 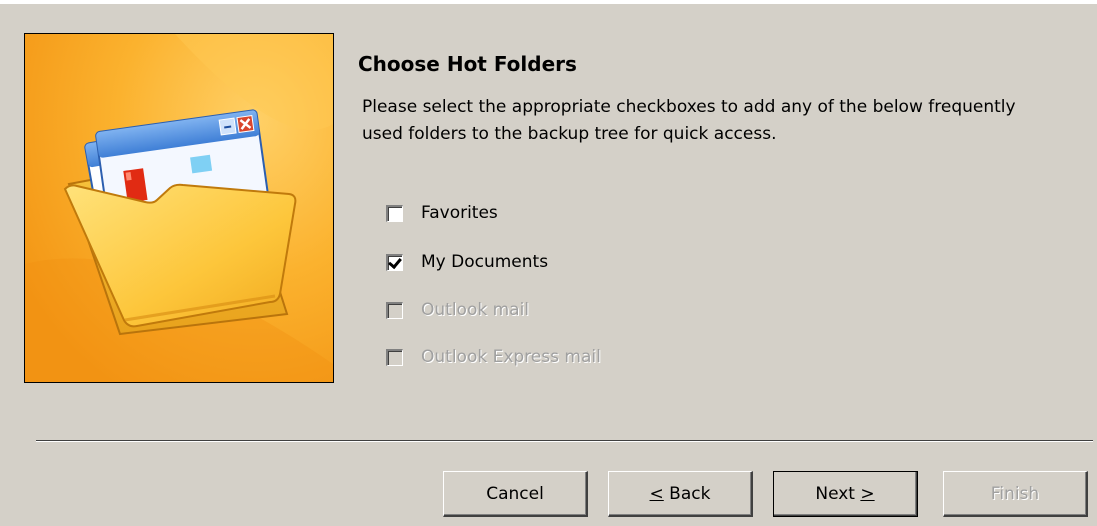 What do you see at coordinates (656, 493) in the screenshot?
I see `back-button-accel: <` at bounding box center [656, 493].